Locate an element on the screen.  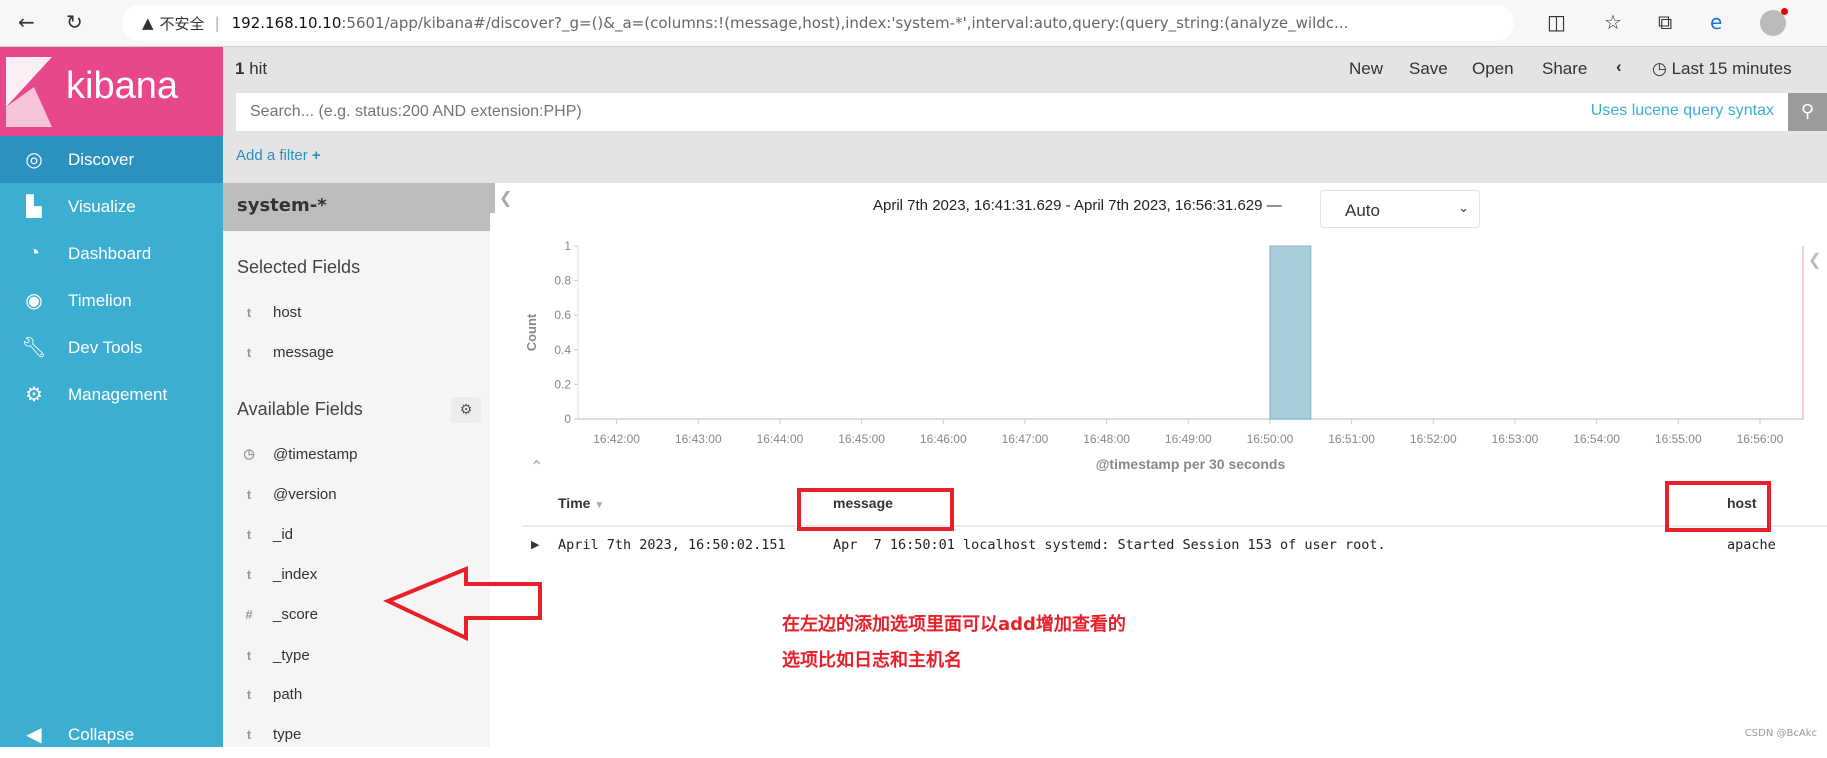
interval-select: Auto ⌄ is located at coordinates (1400, 209).